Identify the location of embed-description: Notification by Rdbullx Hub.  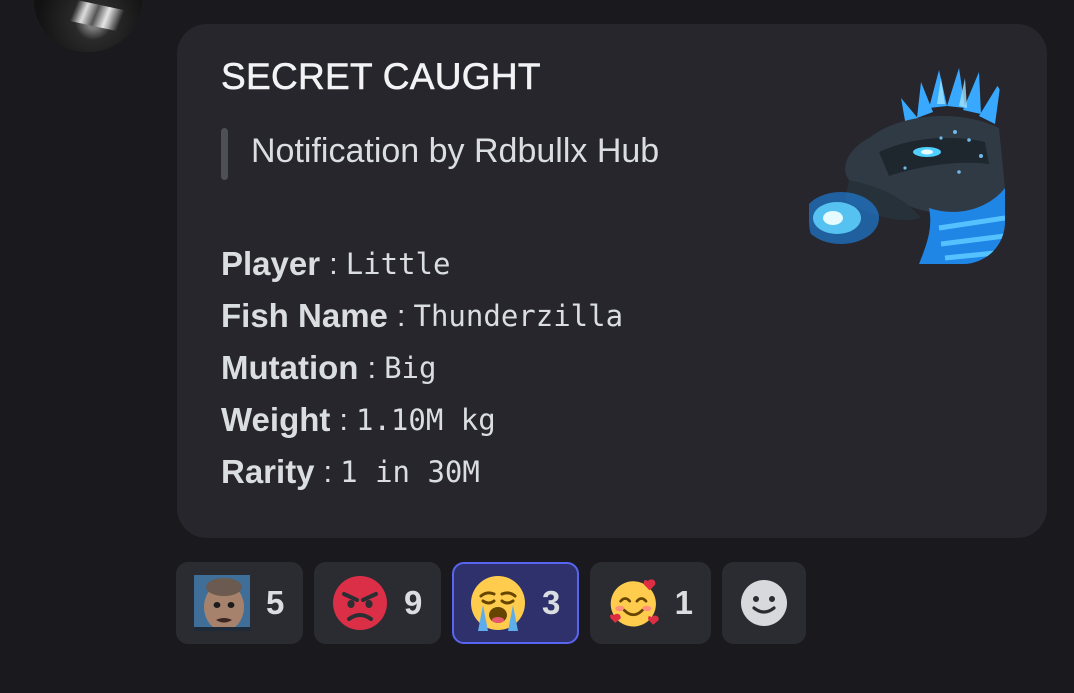
(455, 151).